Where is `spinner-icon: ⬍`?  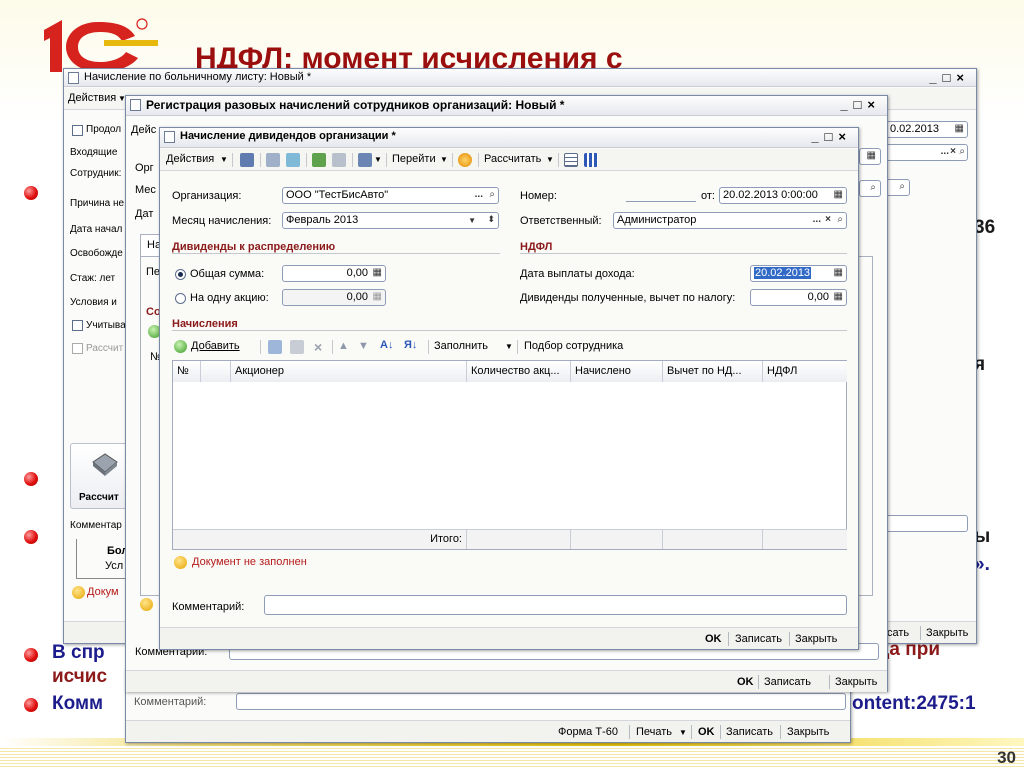 spinner-icon: ⬍ is located at coordinates (491, 219).